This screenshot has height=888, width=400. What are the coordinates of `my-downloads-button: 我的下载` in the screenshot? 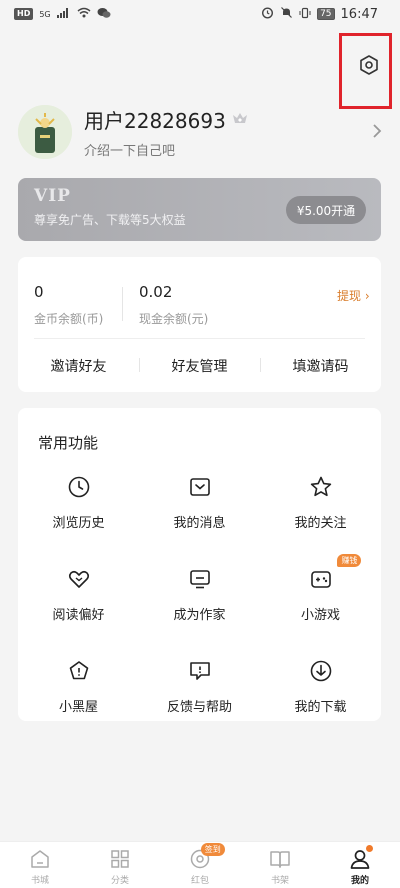 It's located at (320, 698).